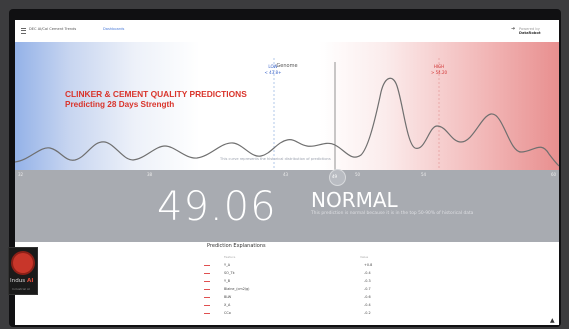 The image size is (569, 329). Describe the element at coordinates (358, 174) in the screenshot. I see `axis-tick: 50` at that location.